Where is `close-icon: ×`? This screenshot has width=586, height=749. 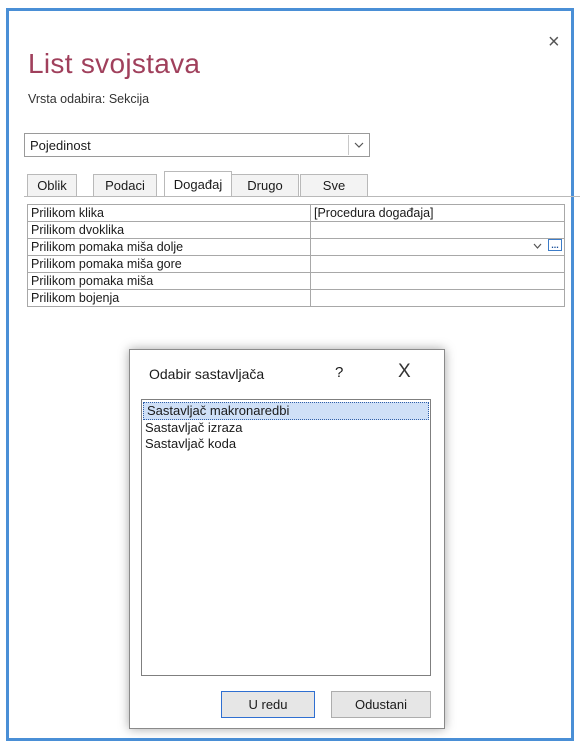
close-icon: × is located at coordinates (554, 42).